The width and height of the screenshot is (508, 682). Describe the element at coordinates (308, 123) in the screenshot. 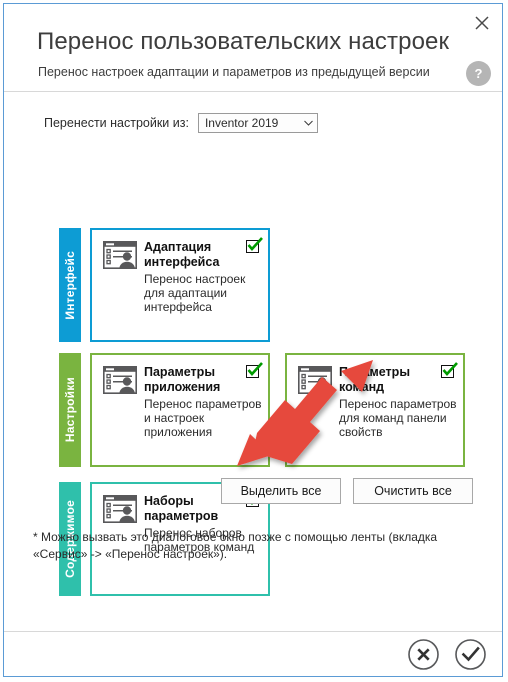

I see `chevron-down-icon` at that location.